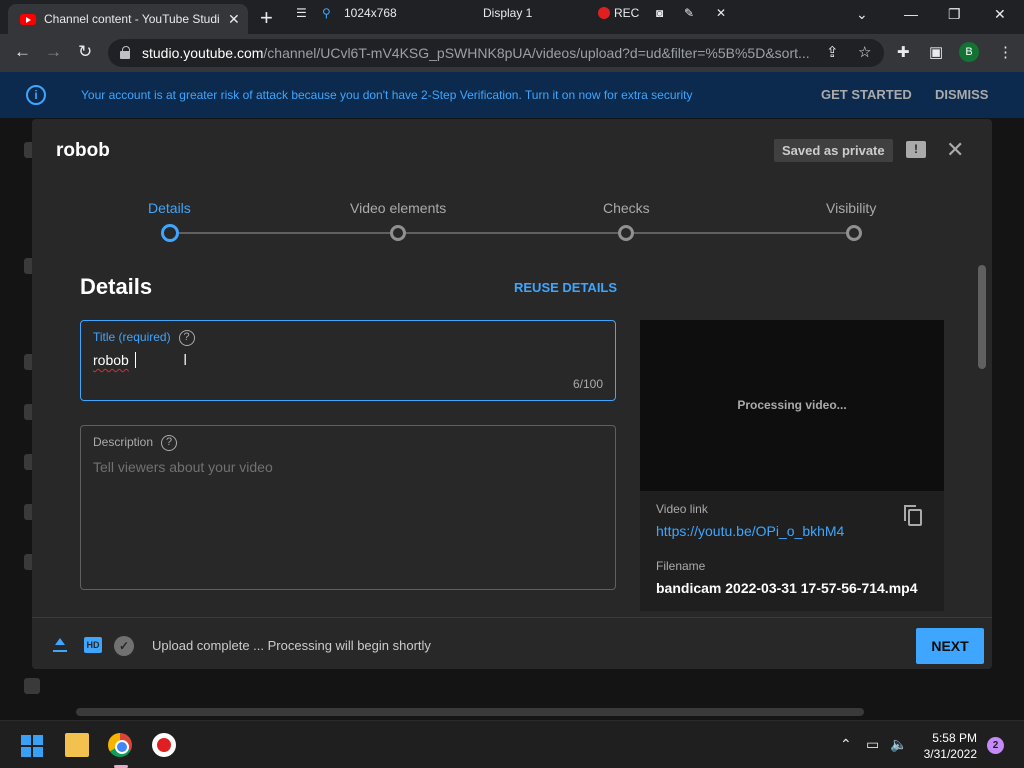  What do you see at coordinates (898, 744) in the screenshot?
I see `volume-icon: 🔈` at bounding box center [898, 744].